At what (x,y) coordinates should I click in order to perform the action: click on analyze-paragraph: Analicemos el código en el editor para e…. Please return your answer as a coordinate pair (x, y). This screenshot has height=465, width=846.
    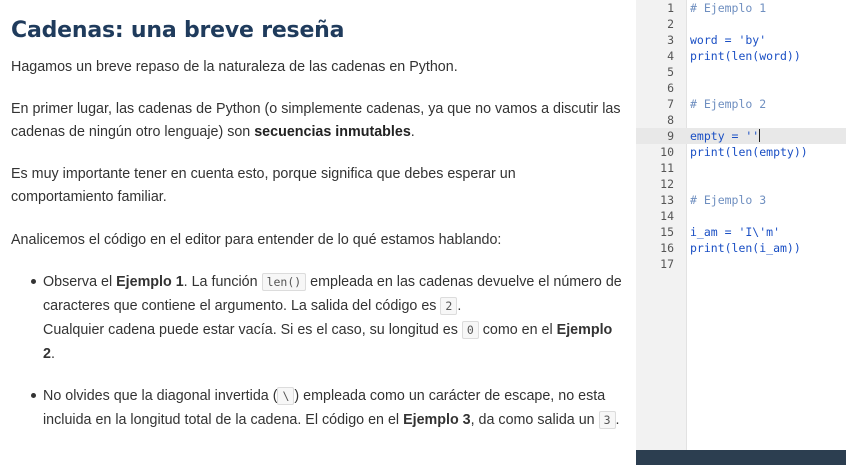
    Looking at the image, I should click on (256, 240).